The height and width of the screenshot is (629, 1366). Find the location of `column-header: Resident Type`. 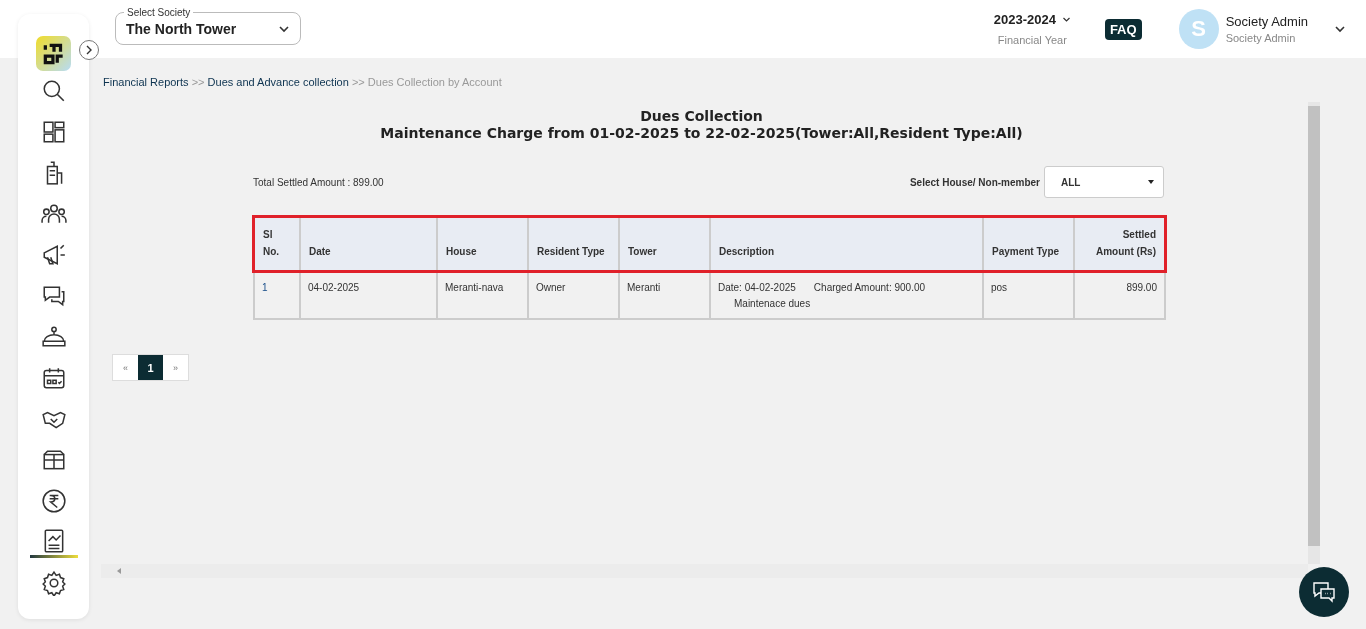

column-header: Resident Type is located at coordinates (573, 244).